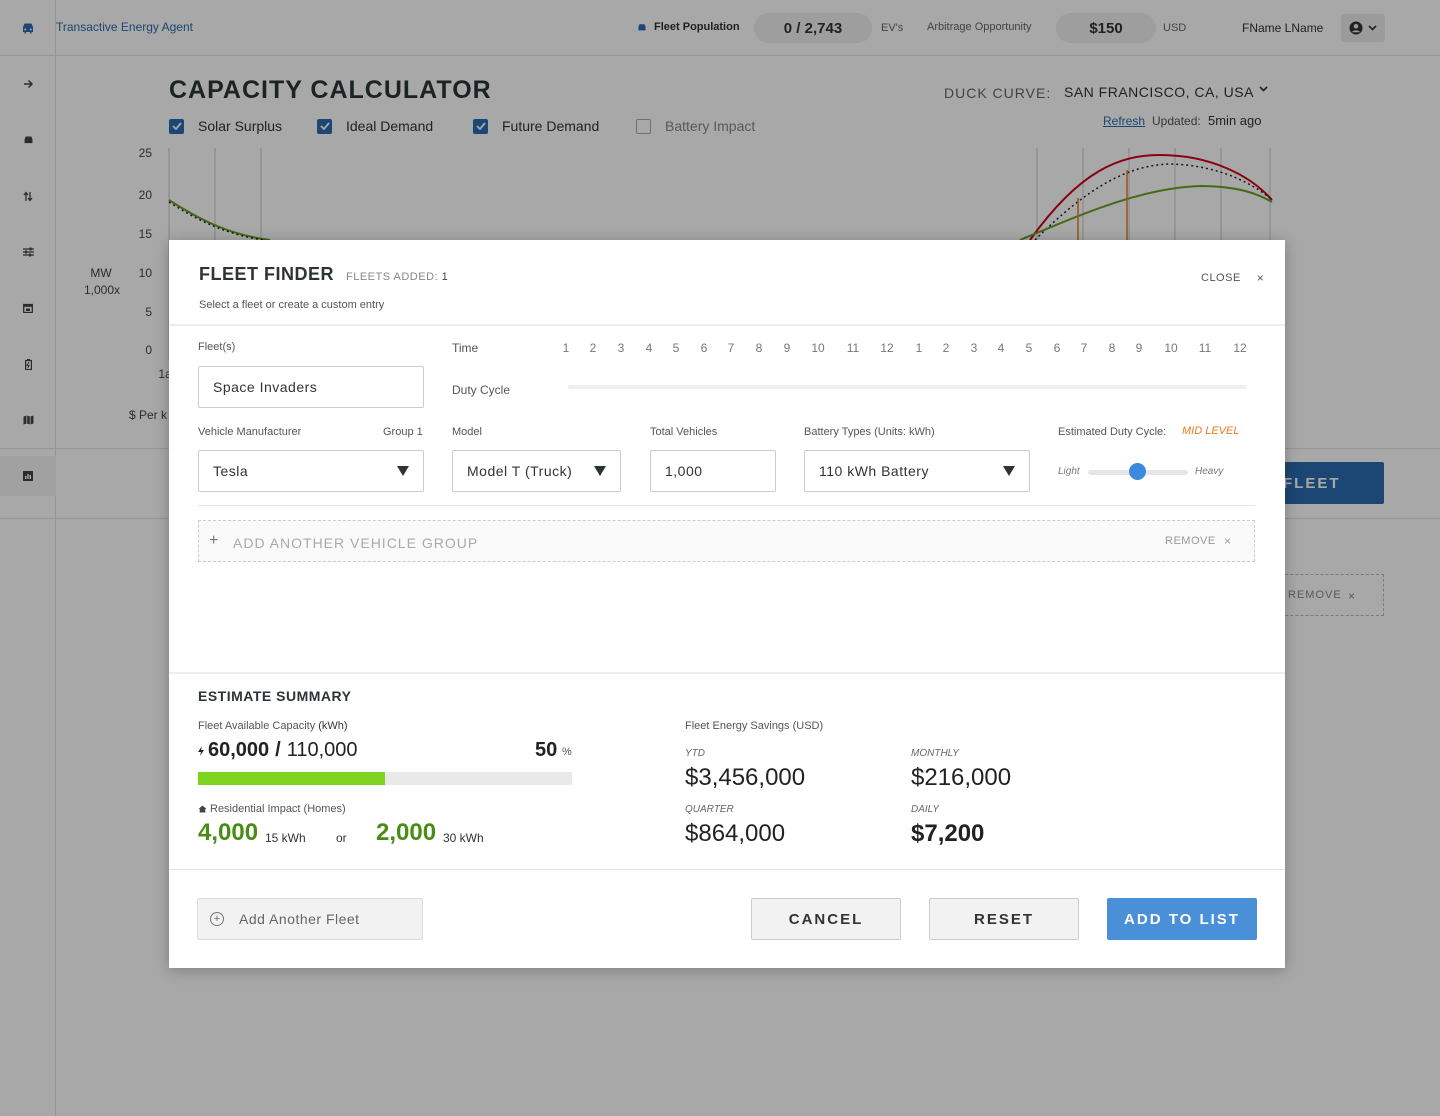 Image resolution: width=1440 pixels, height=1116 pixels. What do you see at coordinates (406, 832) in the screenshot?
I see `residential-value-30kwh: 2,000` at bounding box center [406, 832].